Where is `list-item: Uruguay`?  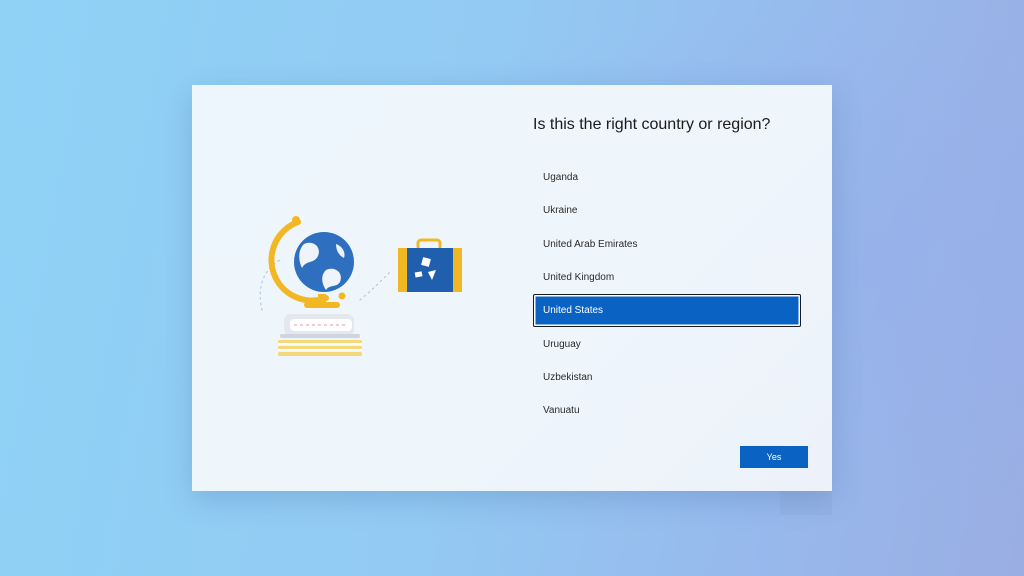
list-item: Uruguay is located at coordinates (667, 343).